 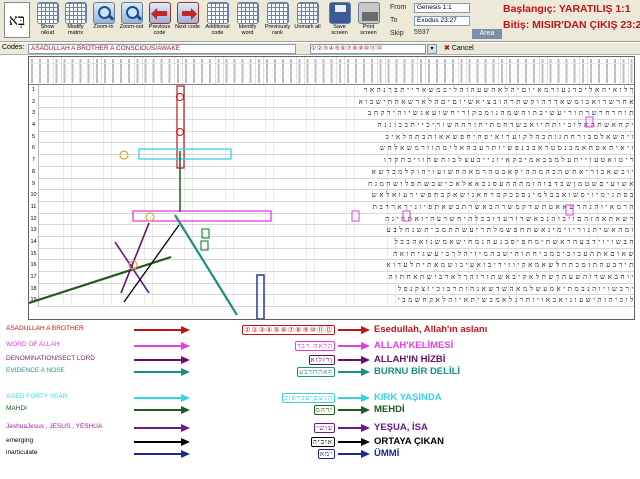 I want to click on next-code-button: Next code, so click(x=187, y=21).